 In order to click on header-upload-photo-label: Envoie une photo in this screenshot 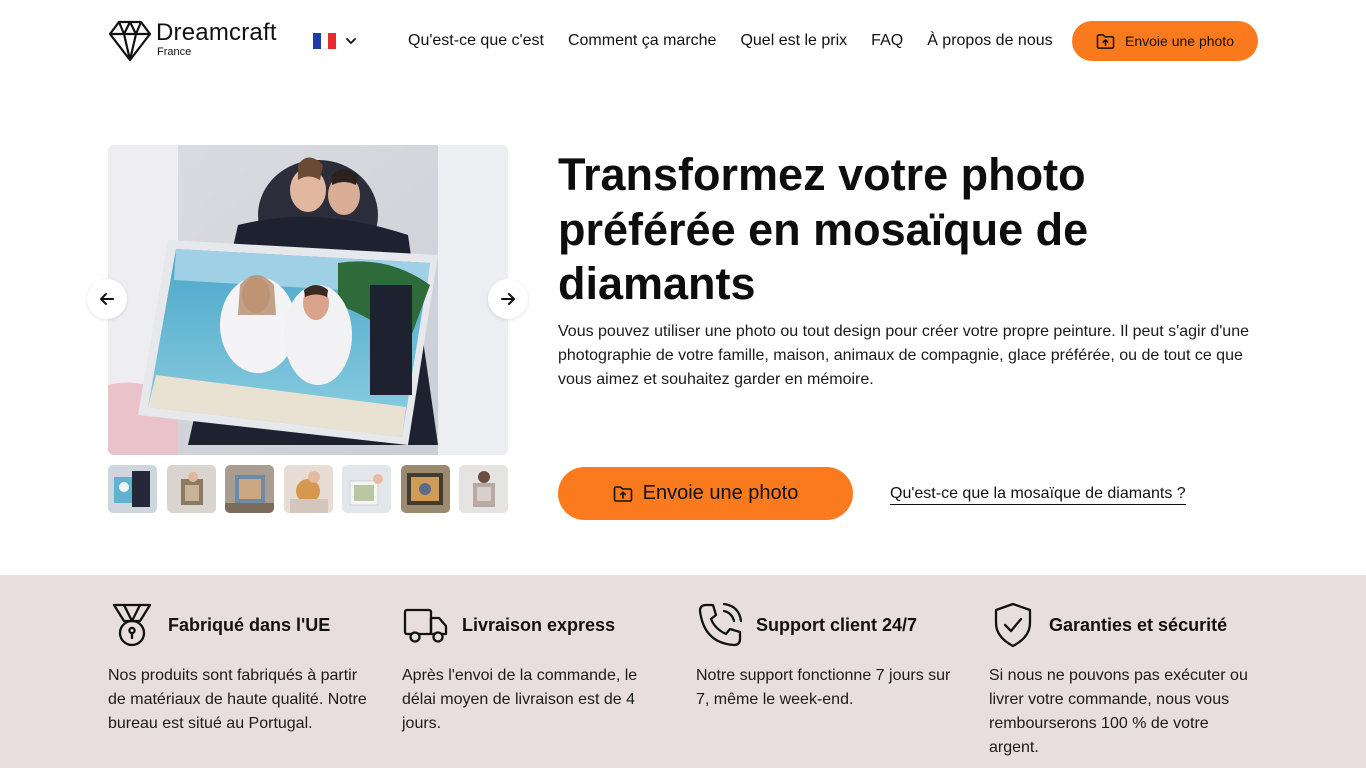, I will do `click(1179, 41)`.